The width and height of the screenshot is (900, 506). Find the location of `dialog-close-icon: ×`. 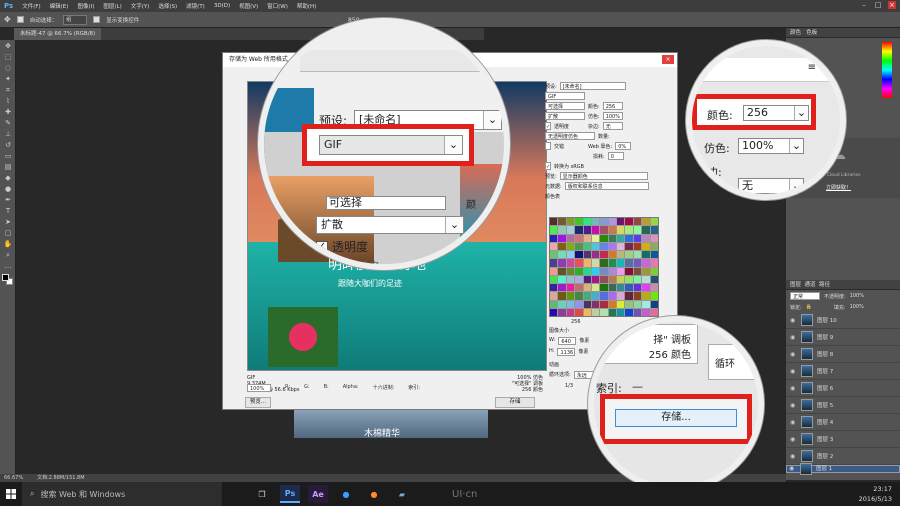

dialog-close-icon: × is located at coordinates (668, 59).